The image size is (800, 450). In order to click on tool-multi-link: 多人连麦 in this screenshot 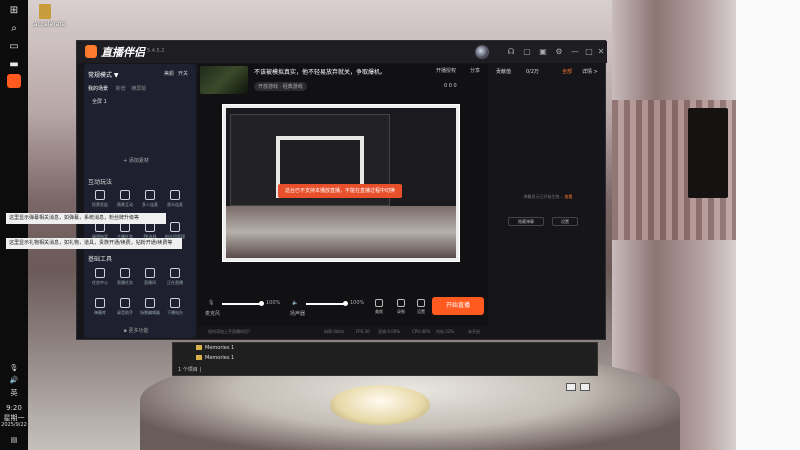, I will do `click(150, 199)`.